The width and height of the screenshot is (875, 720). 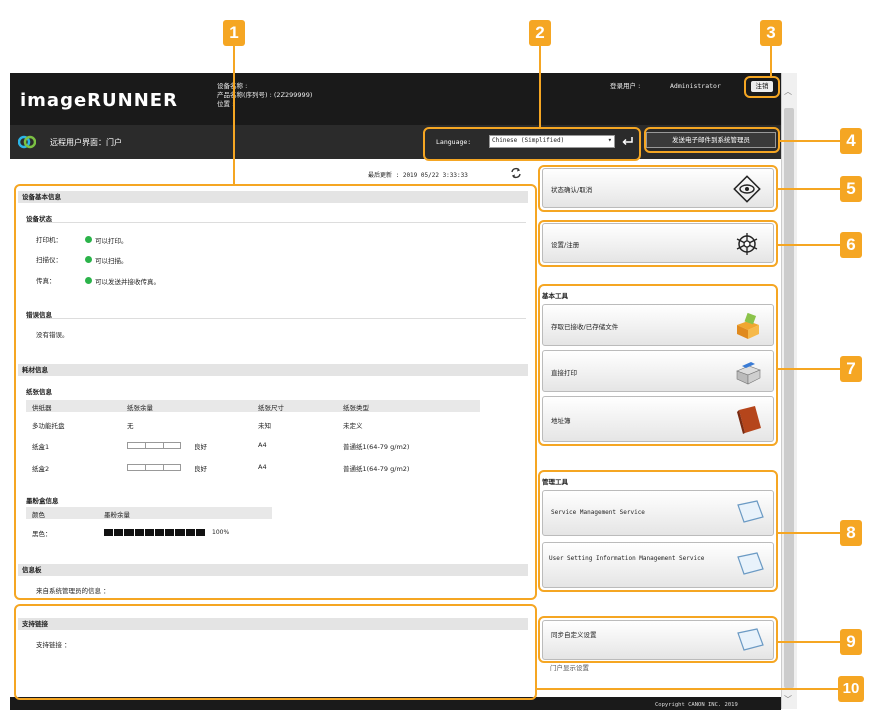 What do you see at coordinates (788, 91) in the screenshot?
I see `scroll-up-icon: ︿` at bounding box center [788, 91].